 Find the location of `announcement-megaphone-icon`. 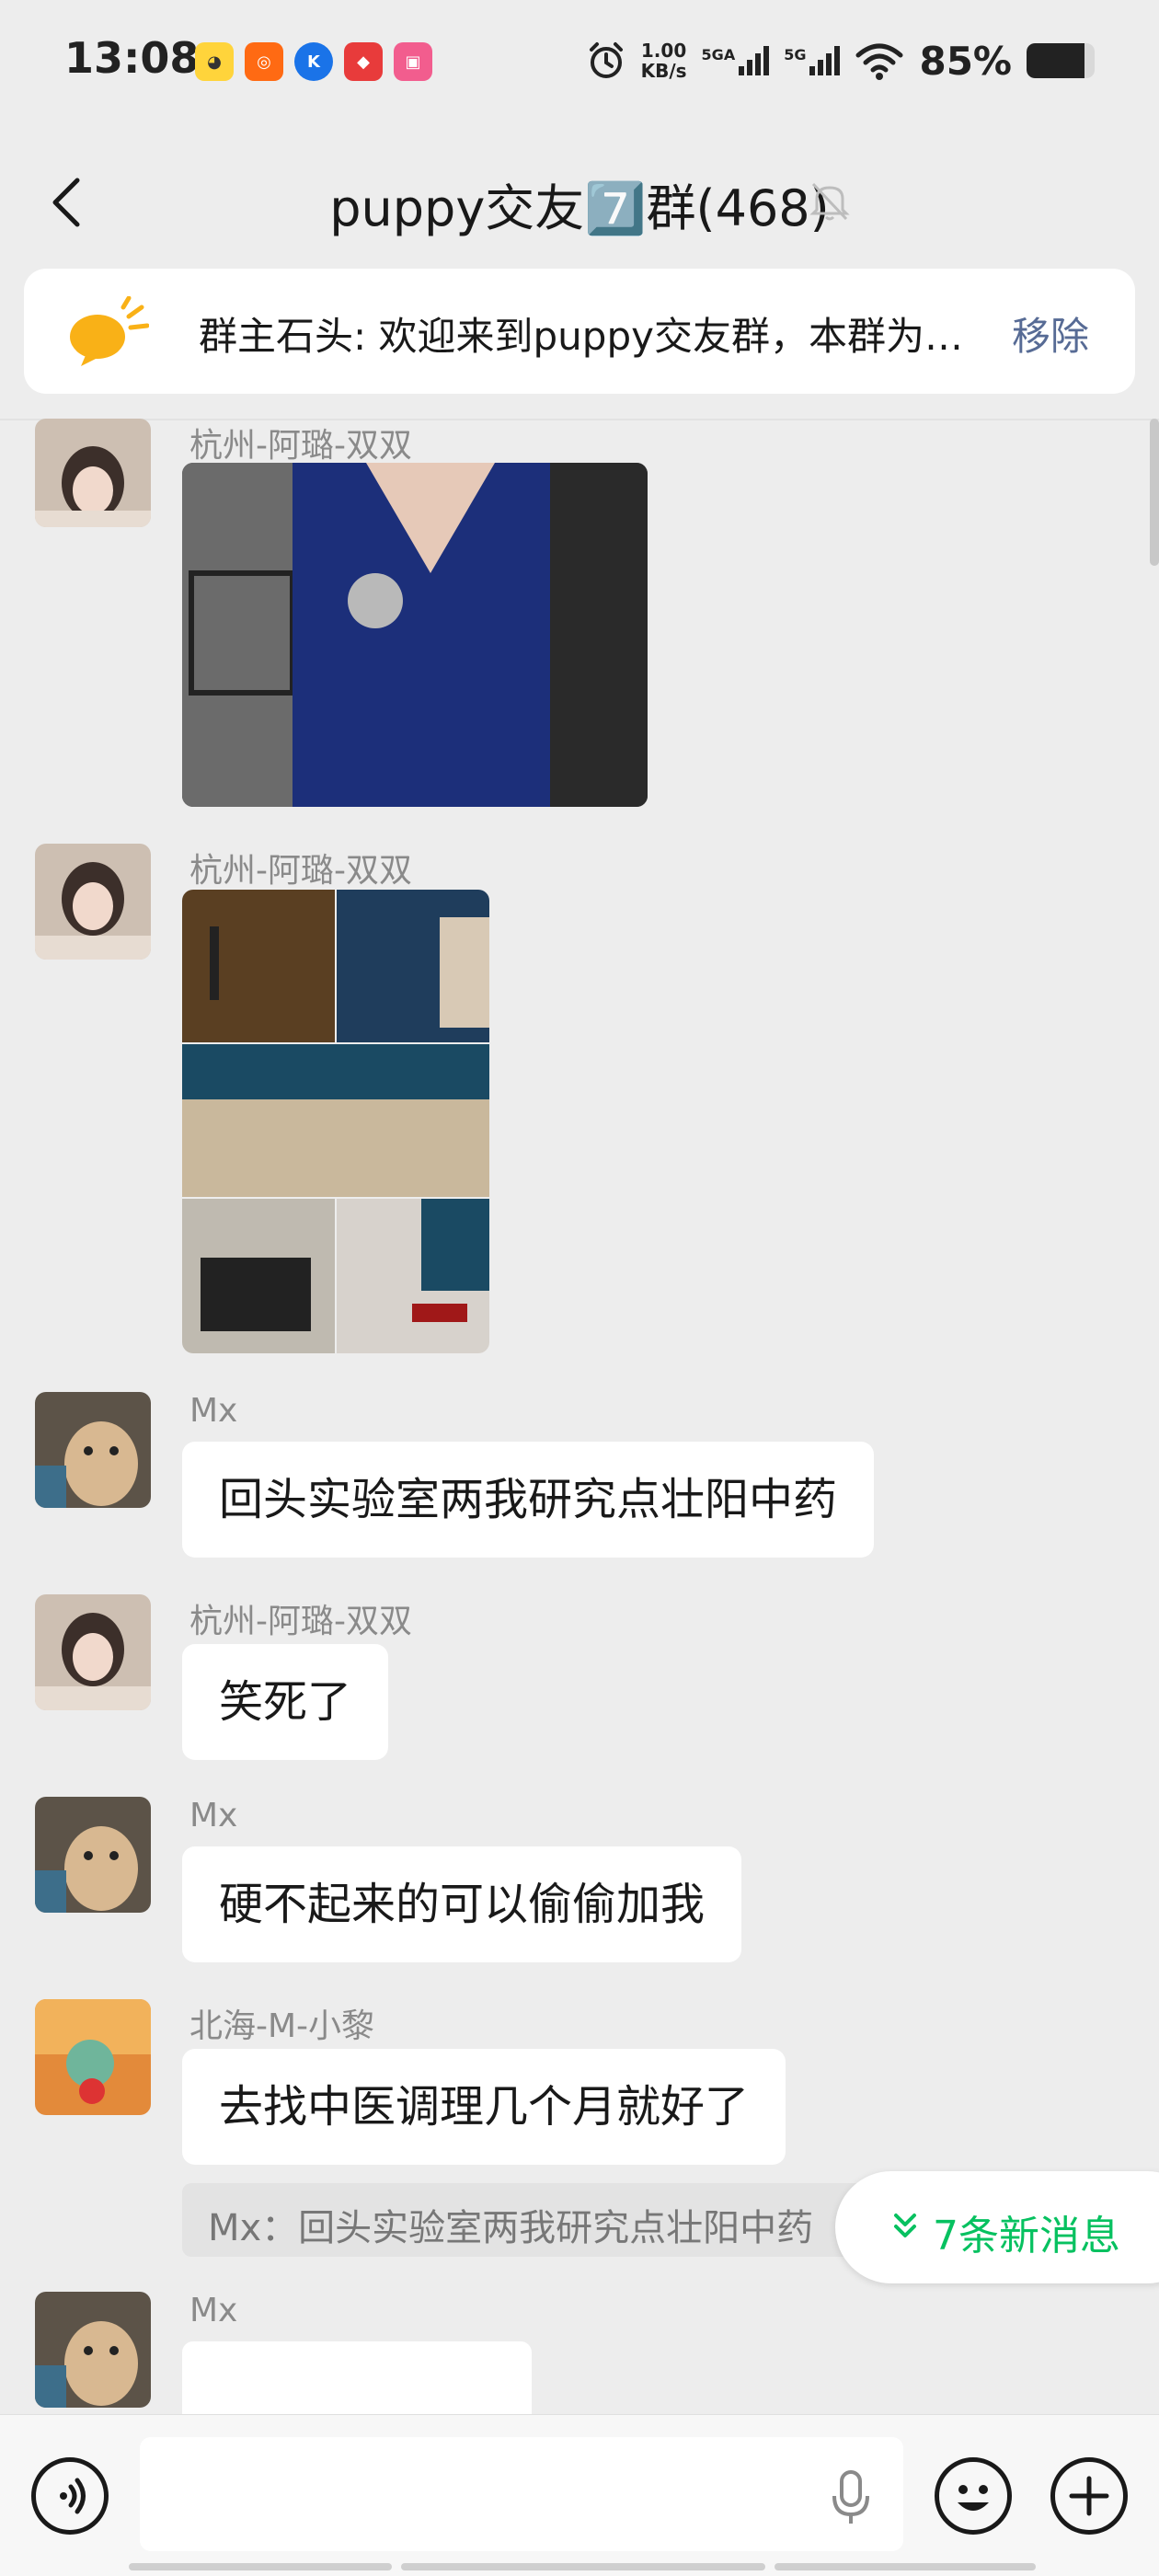

announcement-megaphone-icon is located at coordinates (109, 331).